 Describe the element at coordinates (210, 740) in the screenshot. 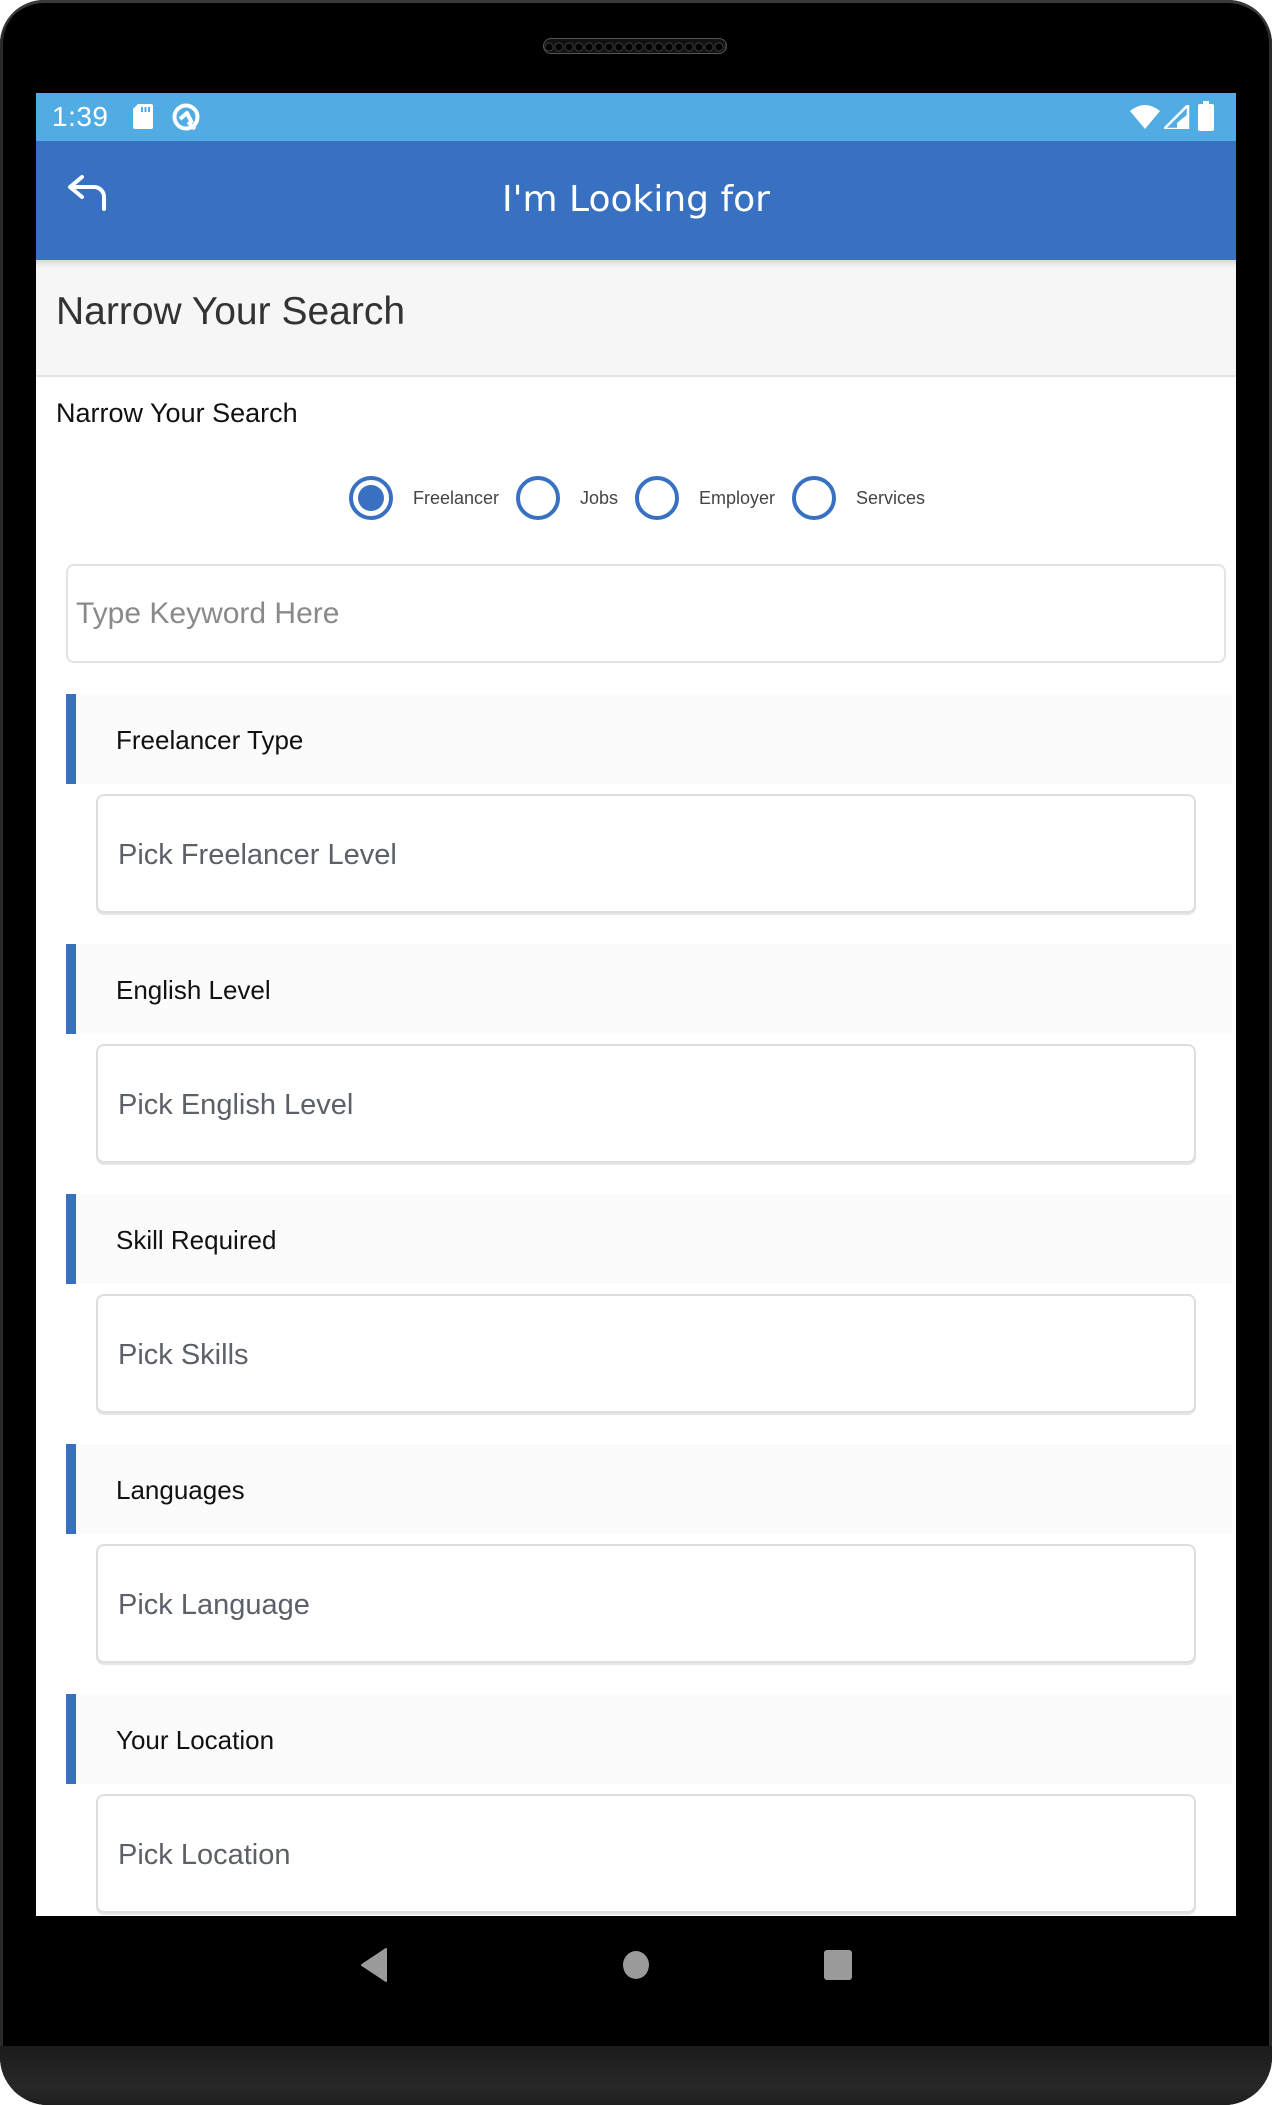

I see `filter-section-title: Freelancer Type` at that location.